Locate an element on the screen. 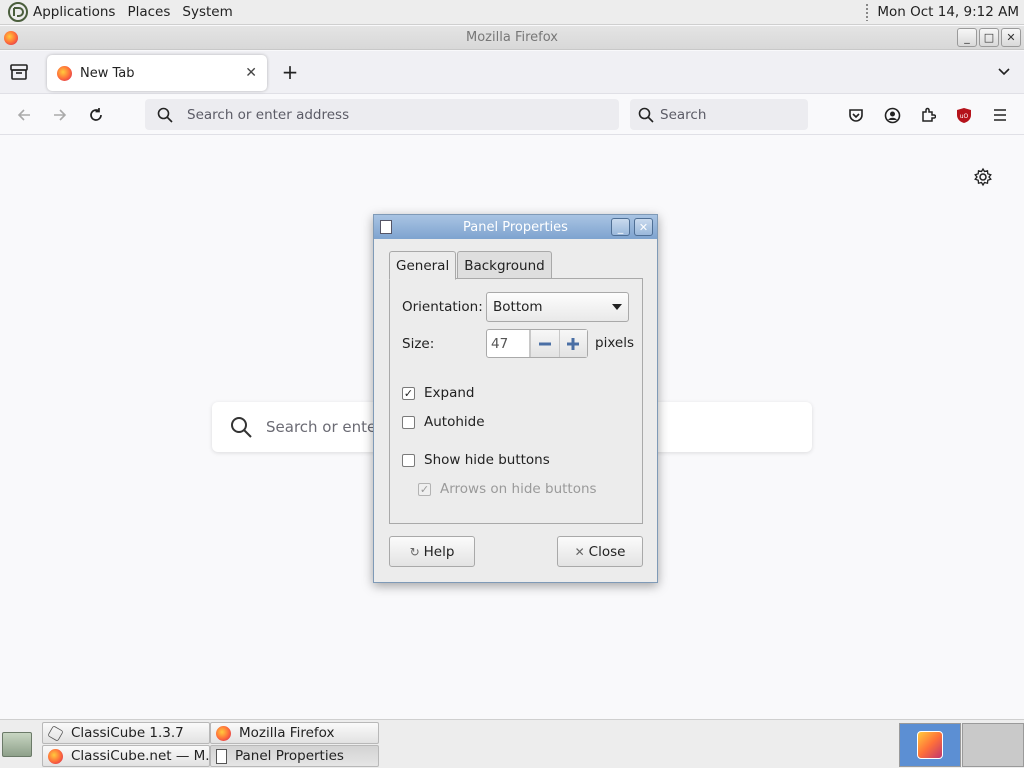  size-units: pixels is located at coordinates (614, 343).